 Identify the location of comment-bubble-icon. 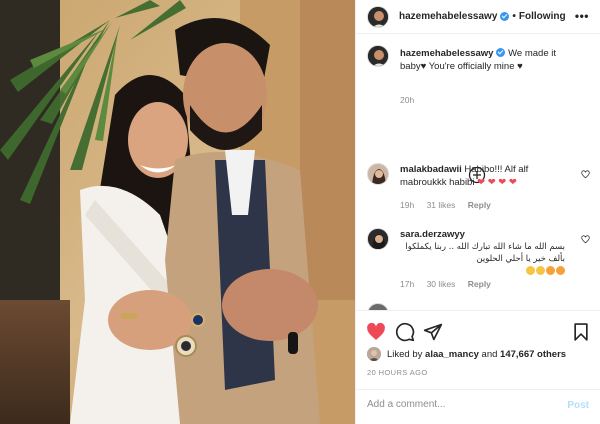
(405, 332).